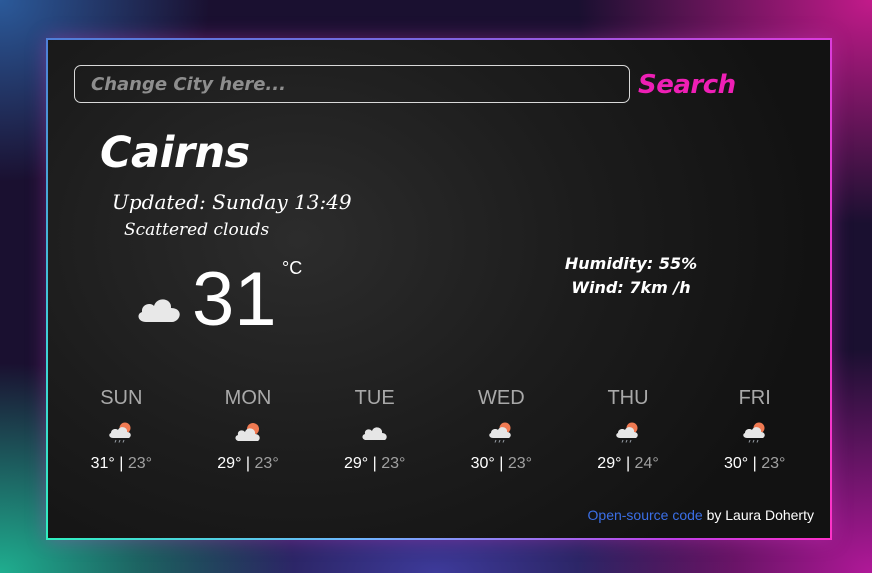 This screenshot has height=573, width=872. I want to click on forecast-day: MON 29° | 23°, so click(248, 429).